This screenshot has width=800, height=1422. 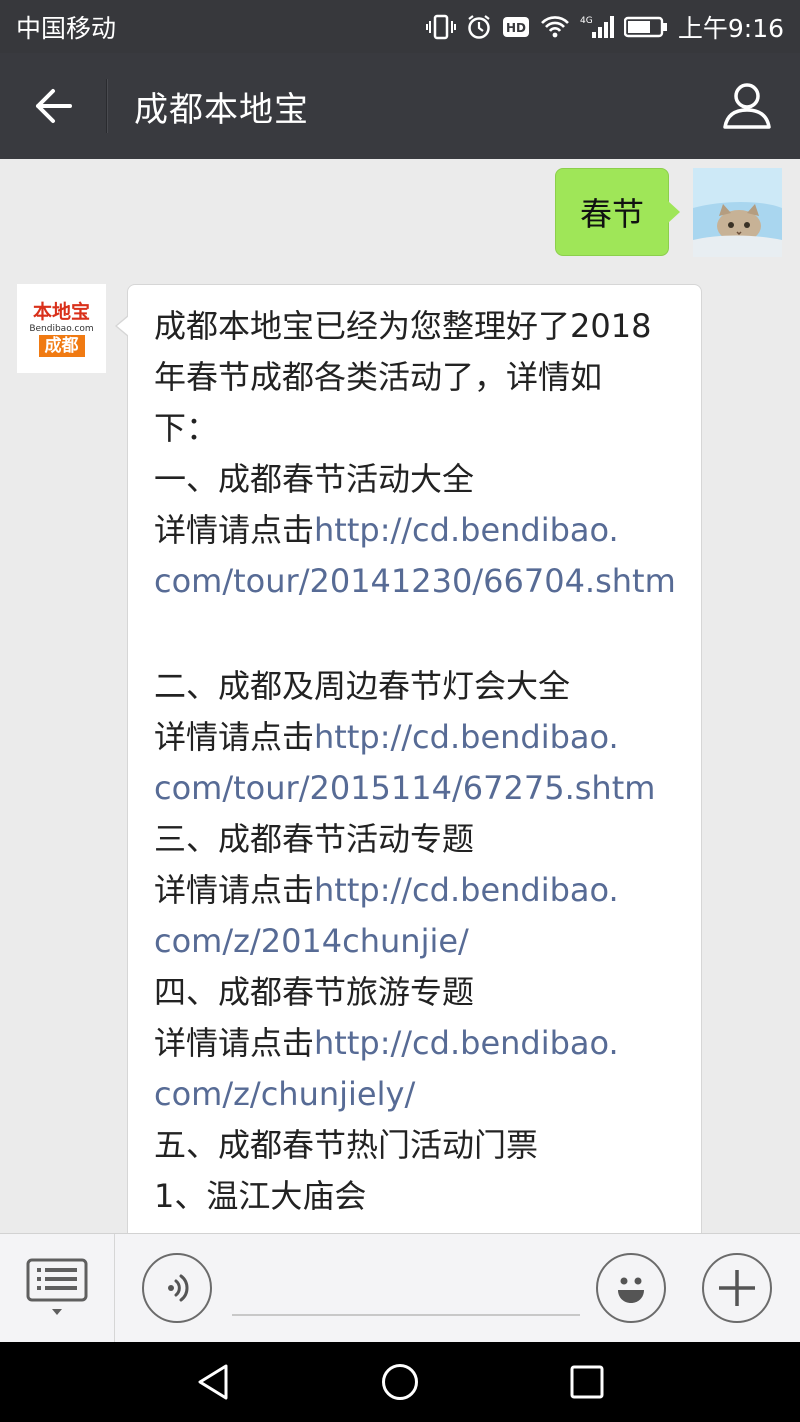 I want to click on section-4-link-continued: com/z/chunjiely/, so click(x=427, y=1094).